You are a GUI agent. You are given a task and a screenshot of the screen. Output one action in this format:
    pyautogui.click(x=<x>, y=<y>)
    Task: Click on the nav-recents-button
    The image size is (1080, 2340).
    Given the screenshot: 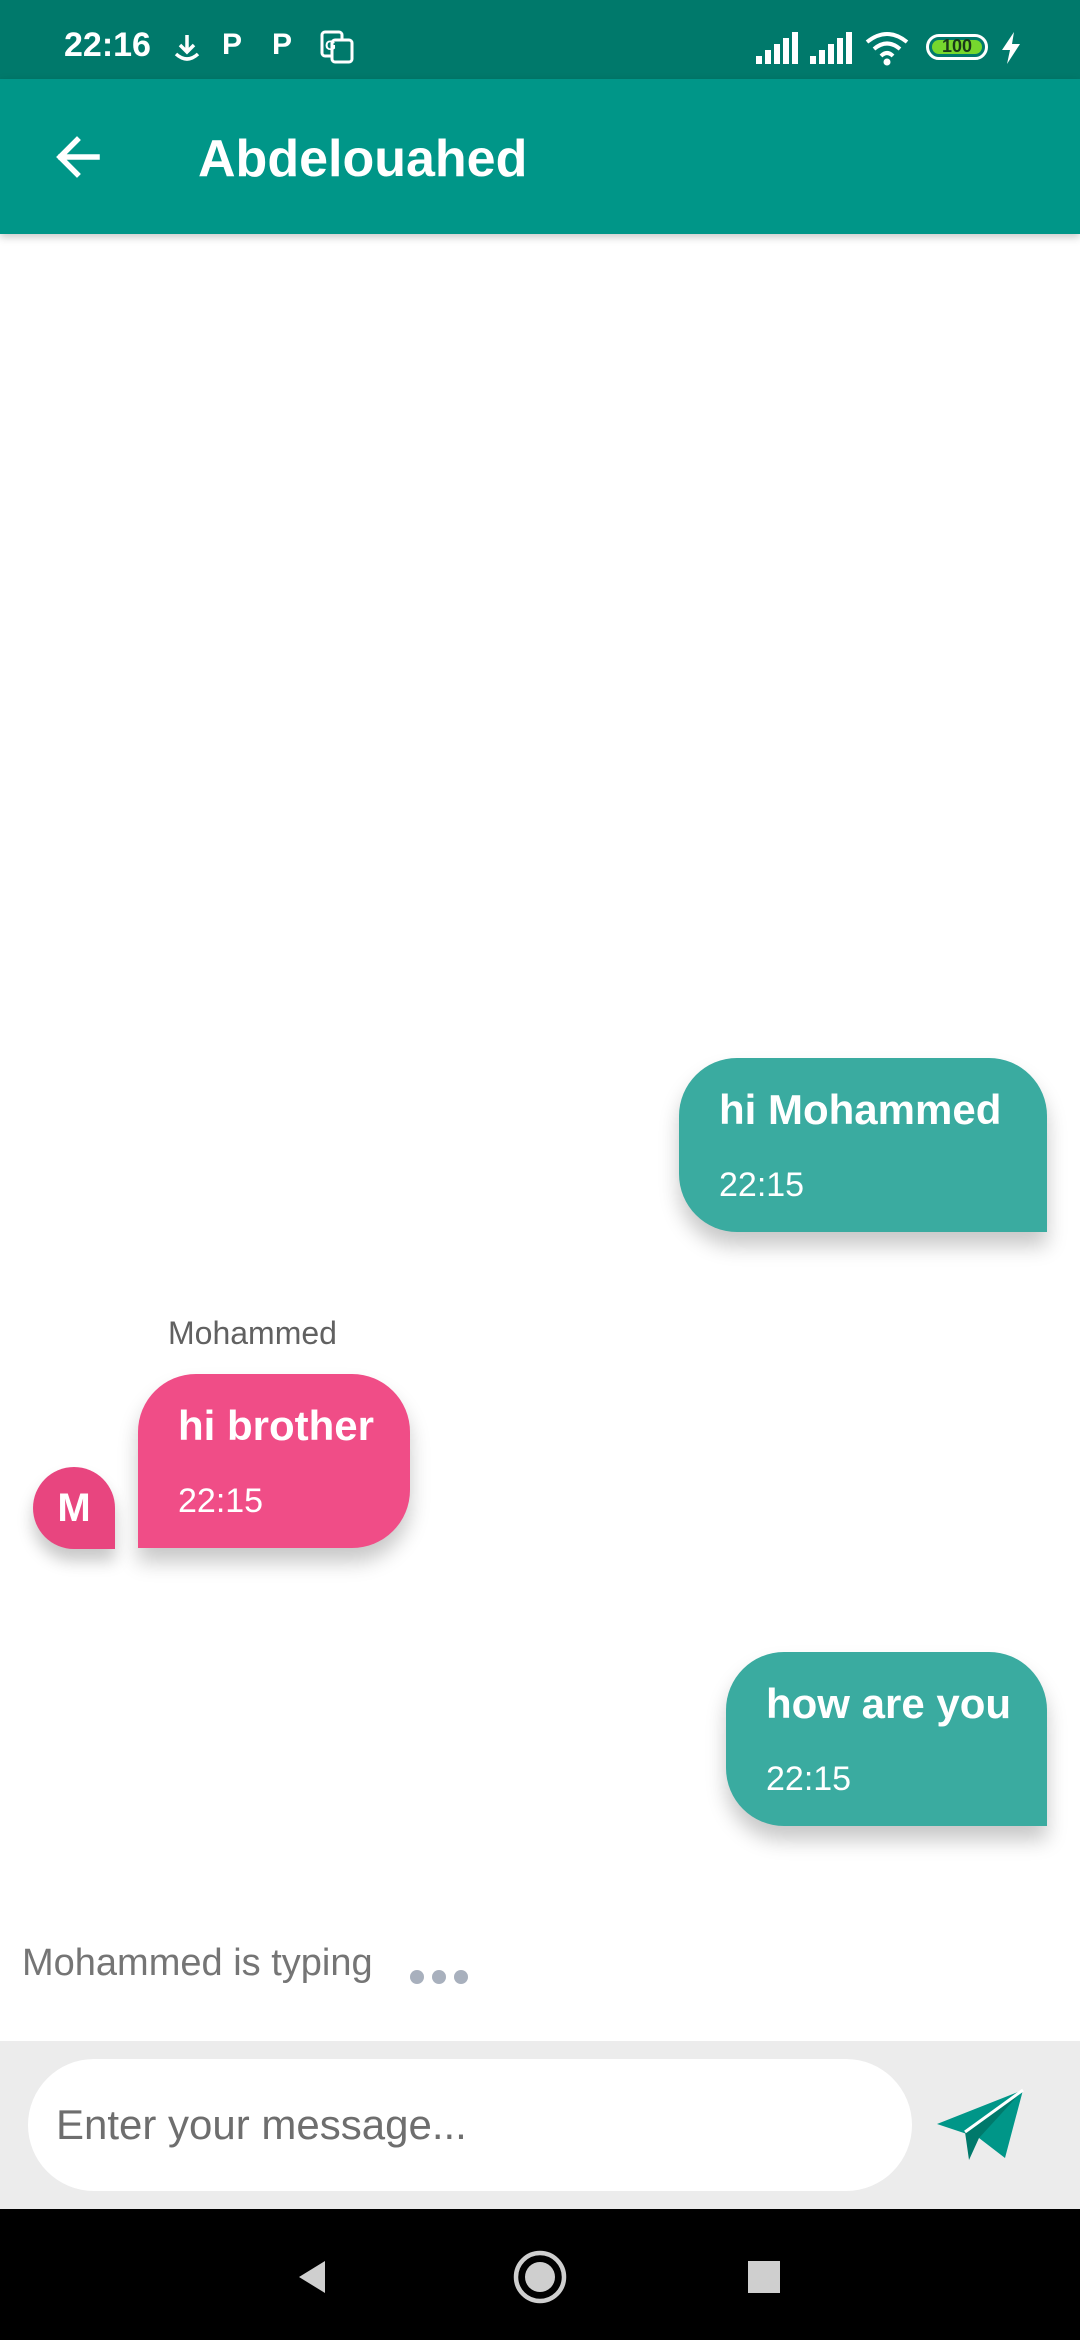 What is the action you would take?
    pyautogui.click(x=764, y=2277)
    